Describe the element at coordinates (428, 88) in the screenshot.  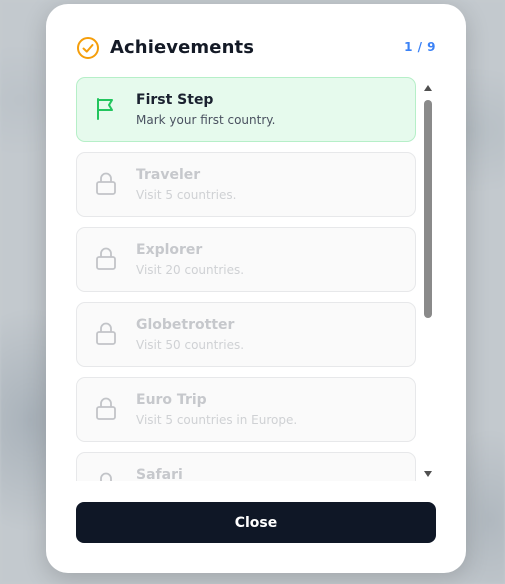
I see `scroll-up-arrow-icon` at that location.